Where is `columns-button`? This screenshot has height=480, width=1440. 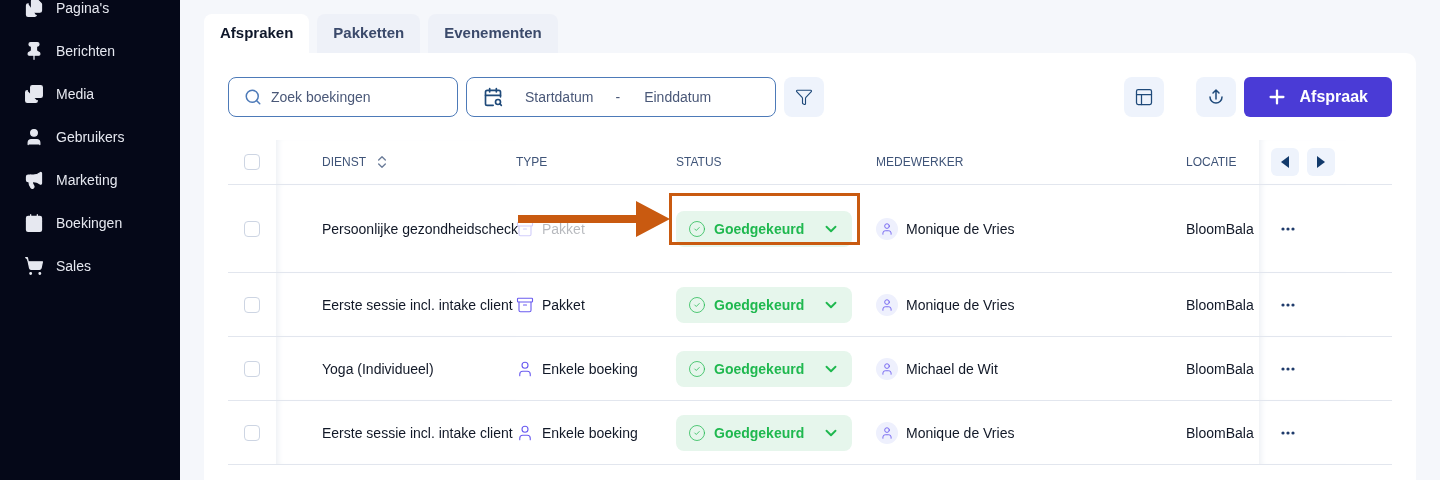 columns-button is located at coordinates (1143, 97).